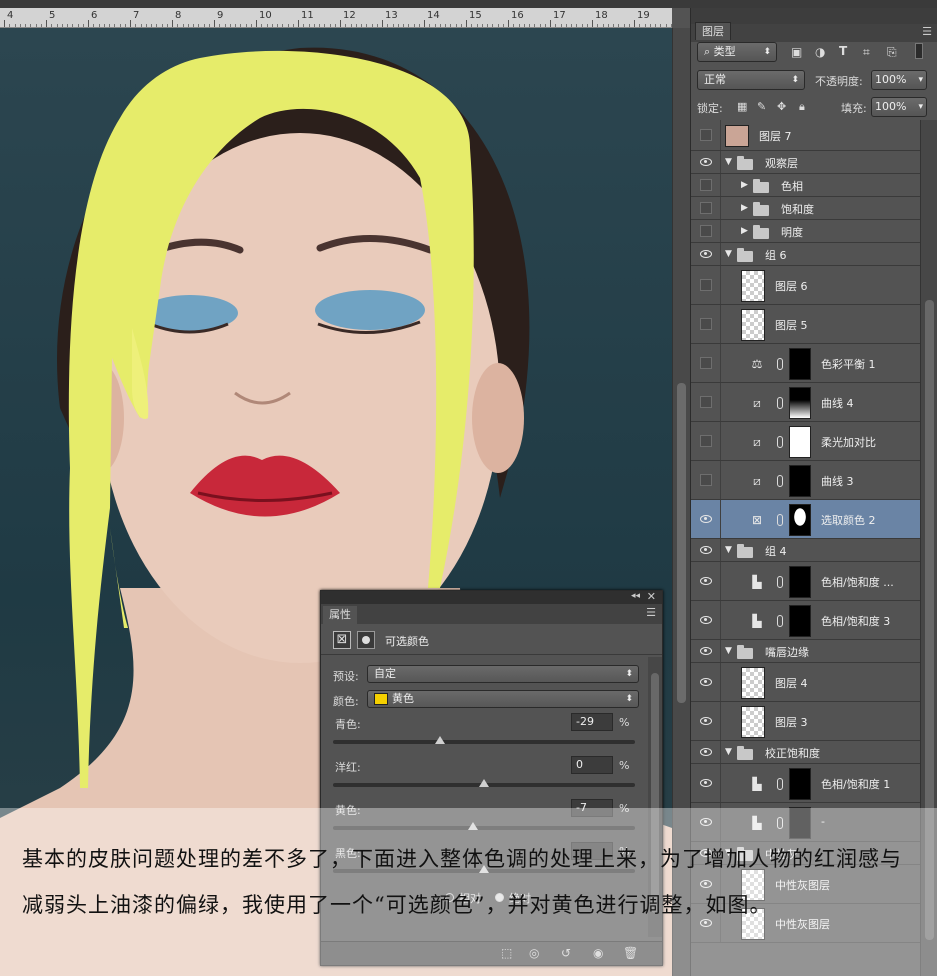  Describe the element at coordinates (805, 231) in the screenshot. I see `layer-row: ▶ 明度` at that location.